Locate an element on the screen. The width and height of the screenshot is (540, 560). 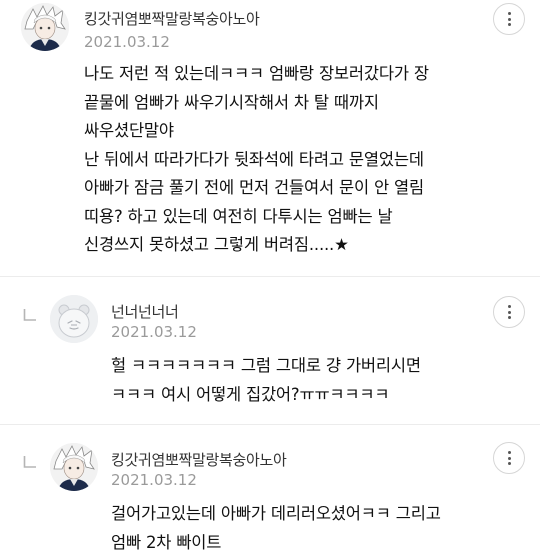
comment-line: 띠용? 하고 있는데 여전히 다투시는 엄빠는 날 is located at coordinates (238, 216).